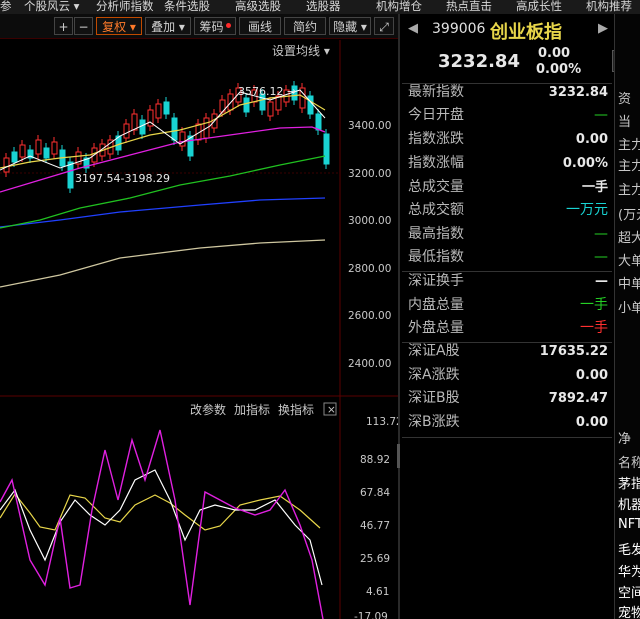 Image resolution: width=640 pixels, height=619 pixels. Describe the element at coordinates (168, 26) in the screenshot. I see `overlay-button: 叠加 ▾` at that location.